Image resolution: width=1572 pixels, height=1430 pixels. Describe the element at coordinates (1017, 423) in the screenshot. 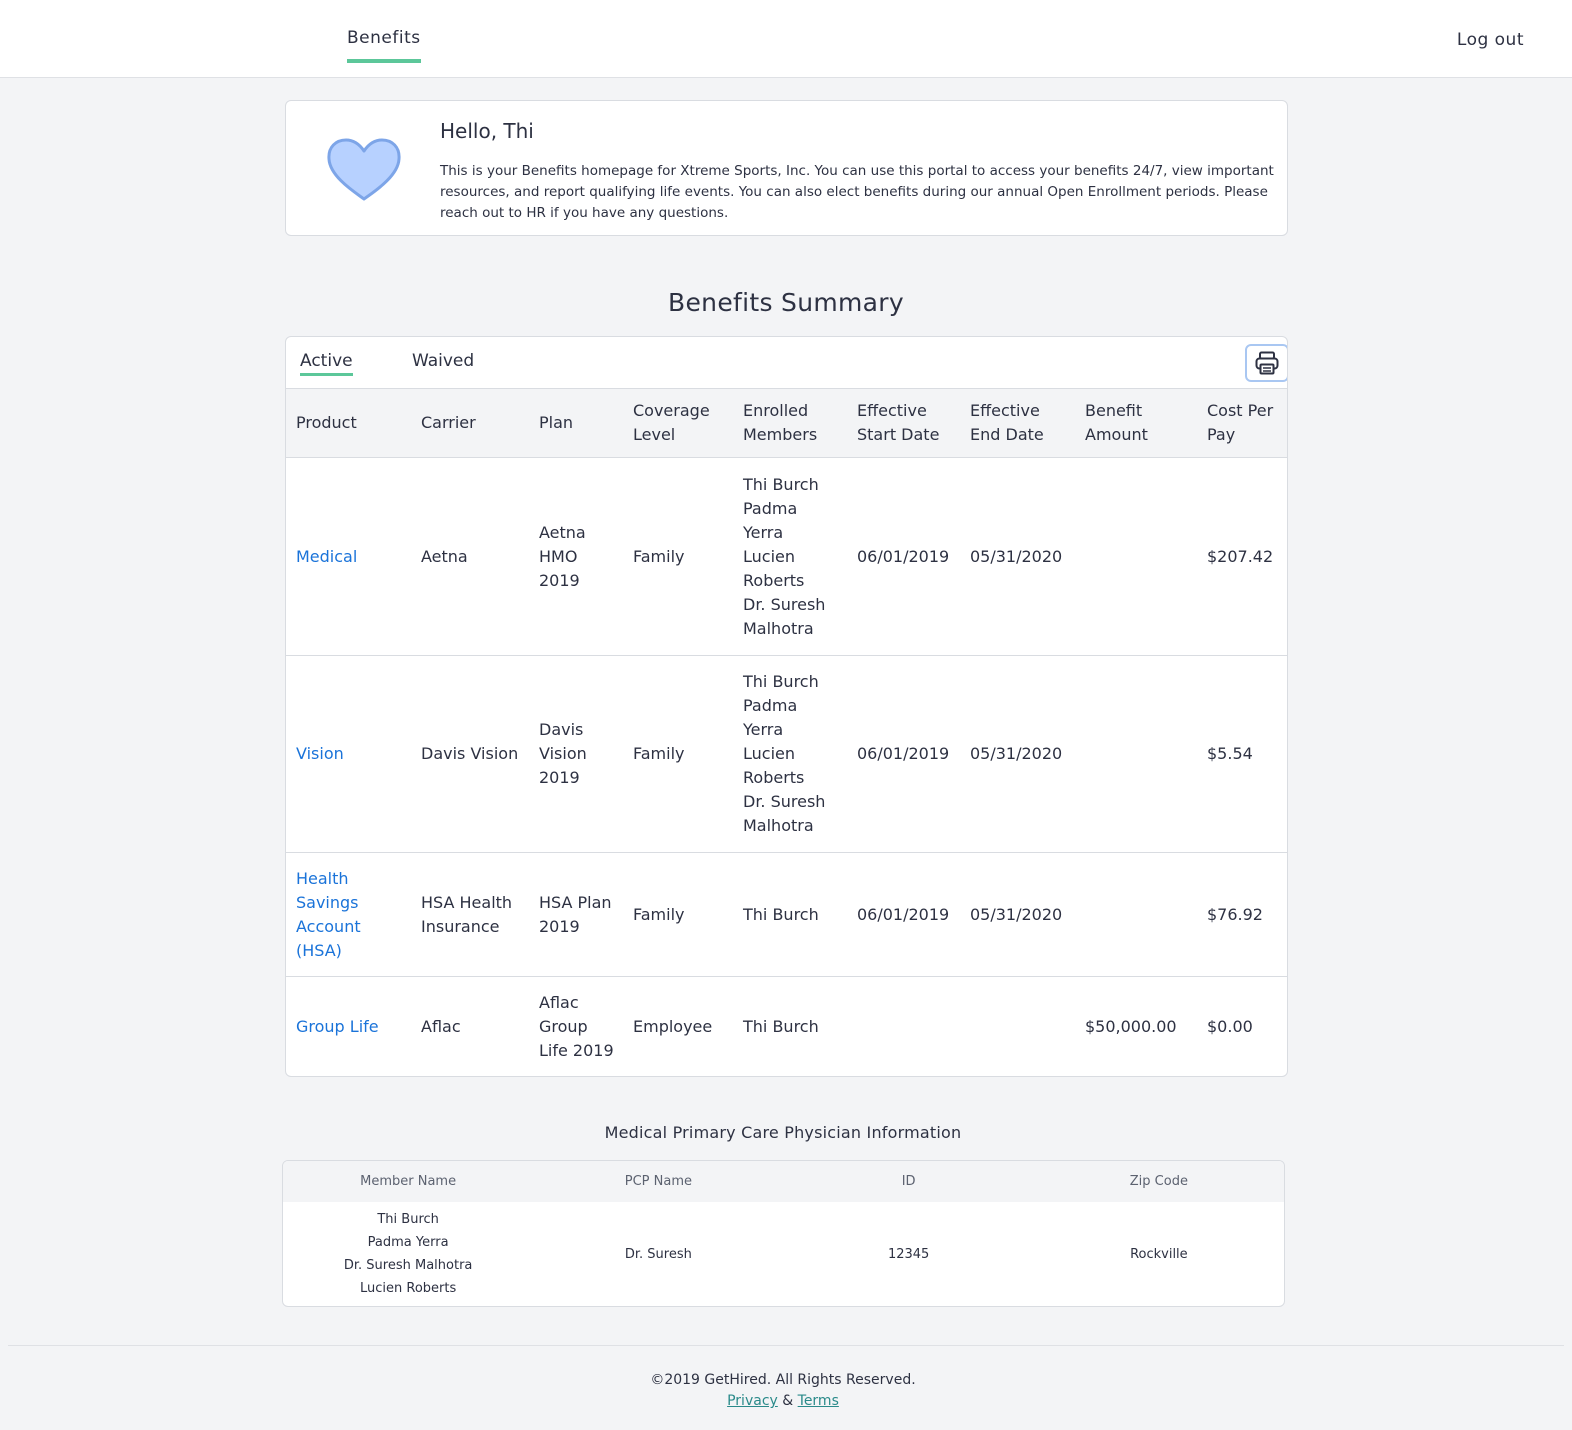

I see `col-effective-end-date: Effective End Date` at that location.